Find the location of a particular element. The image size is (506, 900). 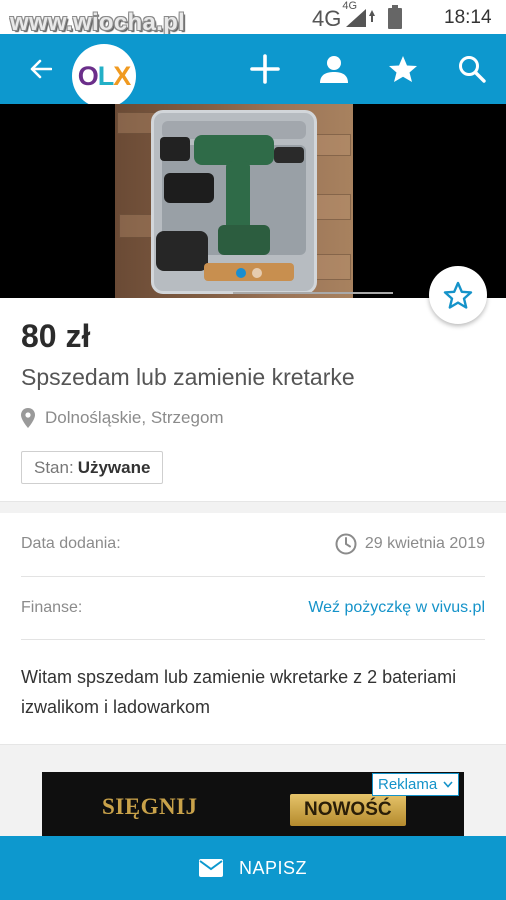

person-icon is located at coordinates (334, 69).